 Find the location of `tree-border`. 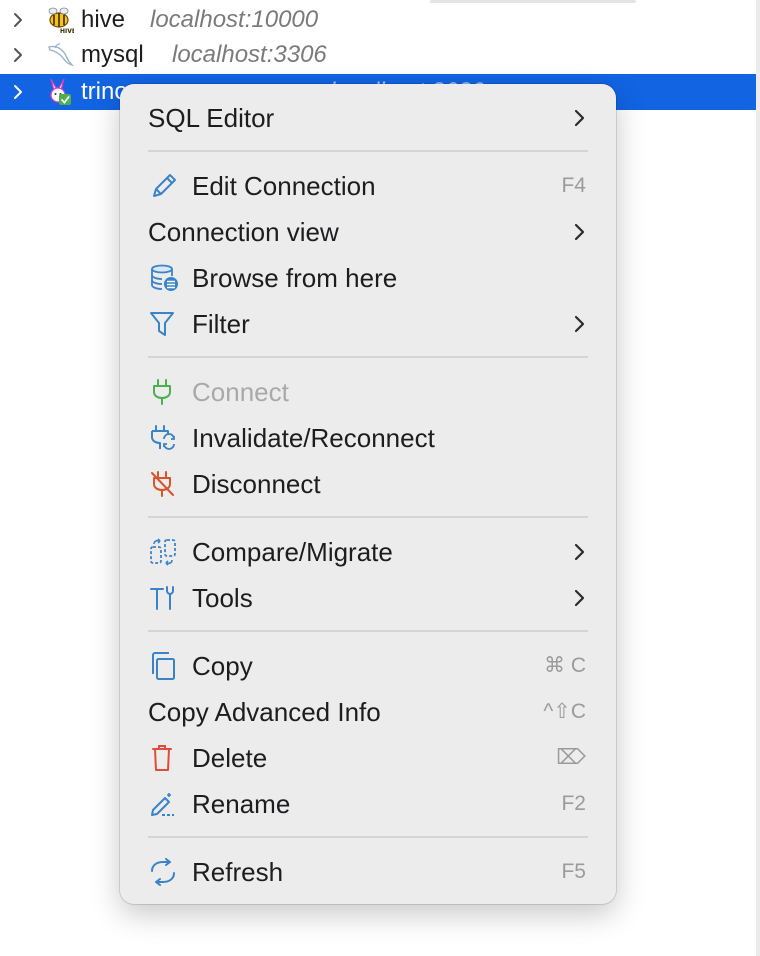

tree-border is located at coordinates (758, 478).